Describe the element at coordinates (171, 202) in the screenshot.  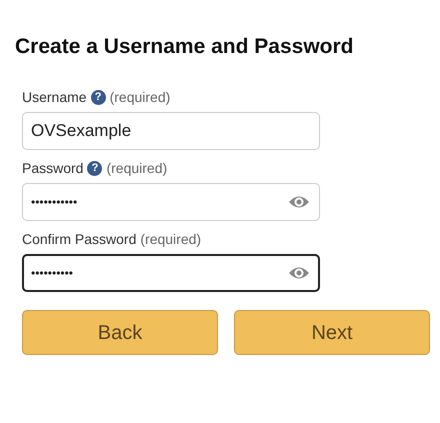
I see `input-field: •••••••••••` at that location.